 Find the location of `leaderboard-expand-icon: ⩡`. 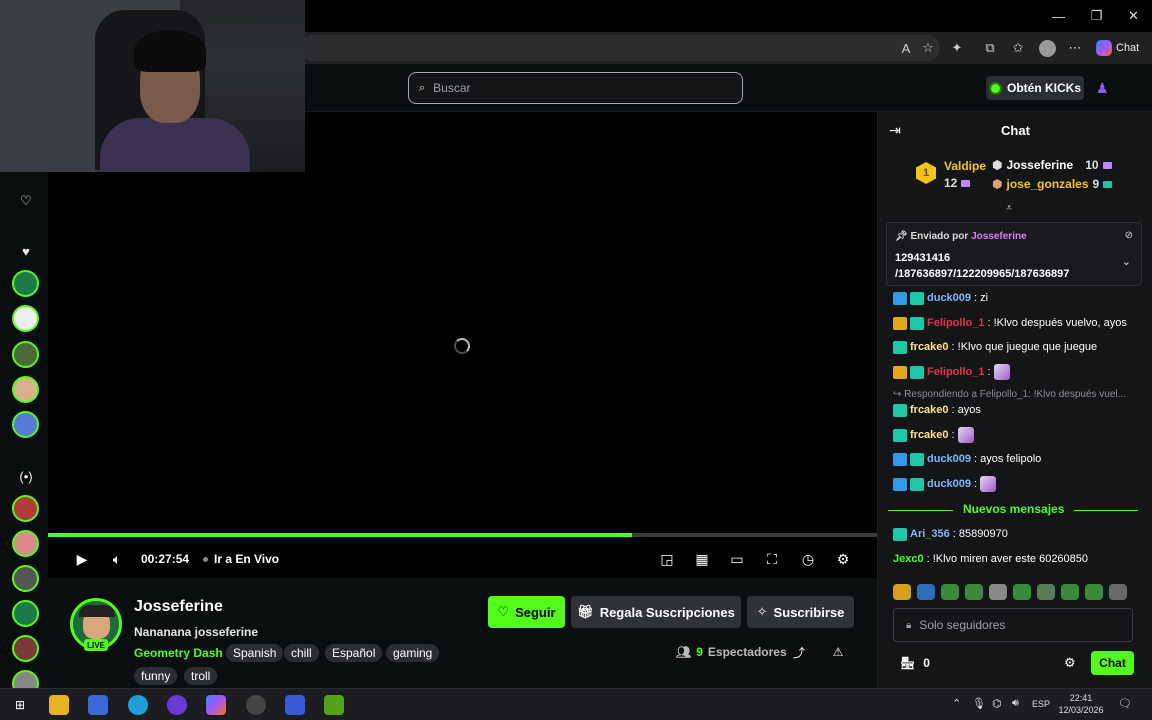

leaderboard-expand-icon: ⩡ is located at coordinates (1009, 208).